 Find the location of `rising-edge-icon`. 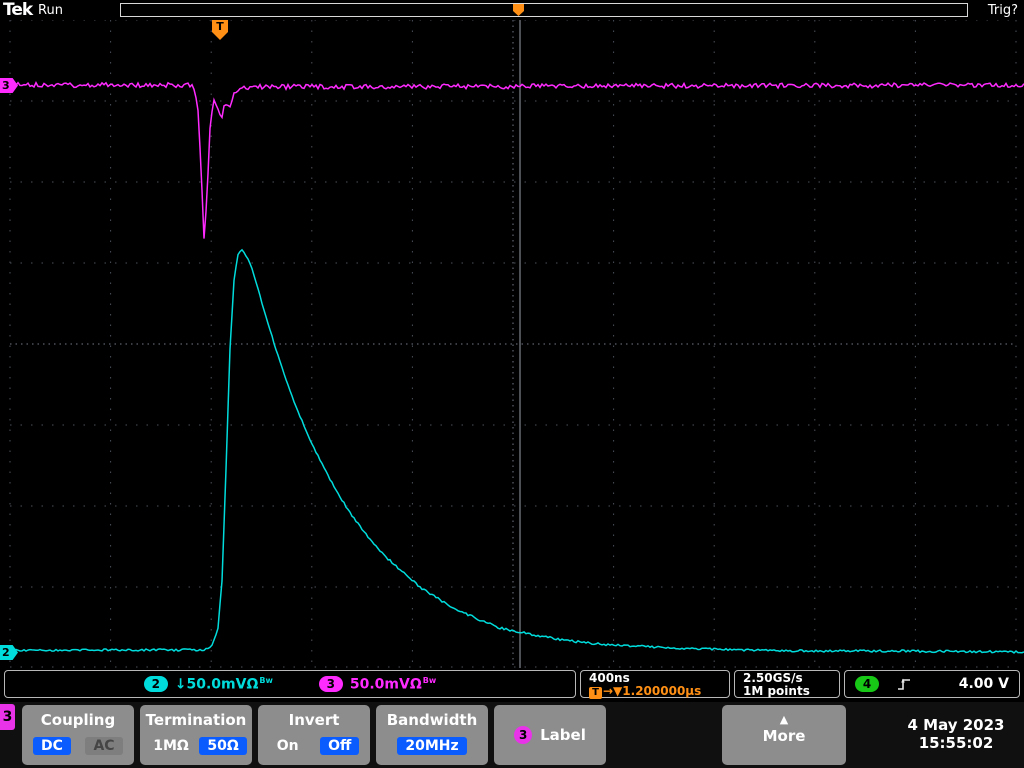

rising-edge-icon is located at coordinates (904, 684).